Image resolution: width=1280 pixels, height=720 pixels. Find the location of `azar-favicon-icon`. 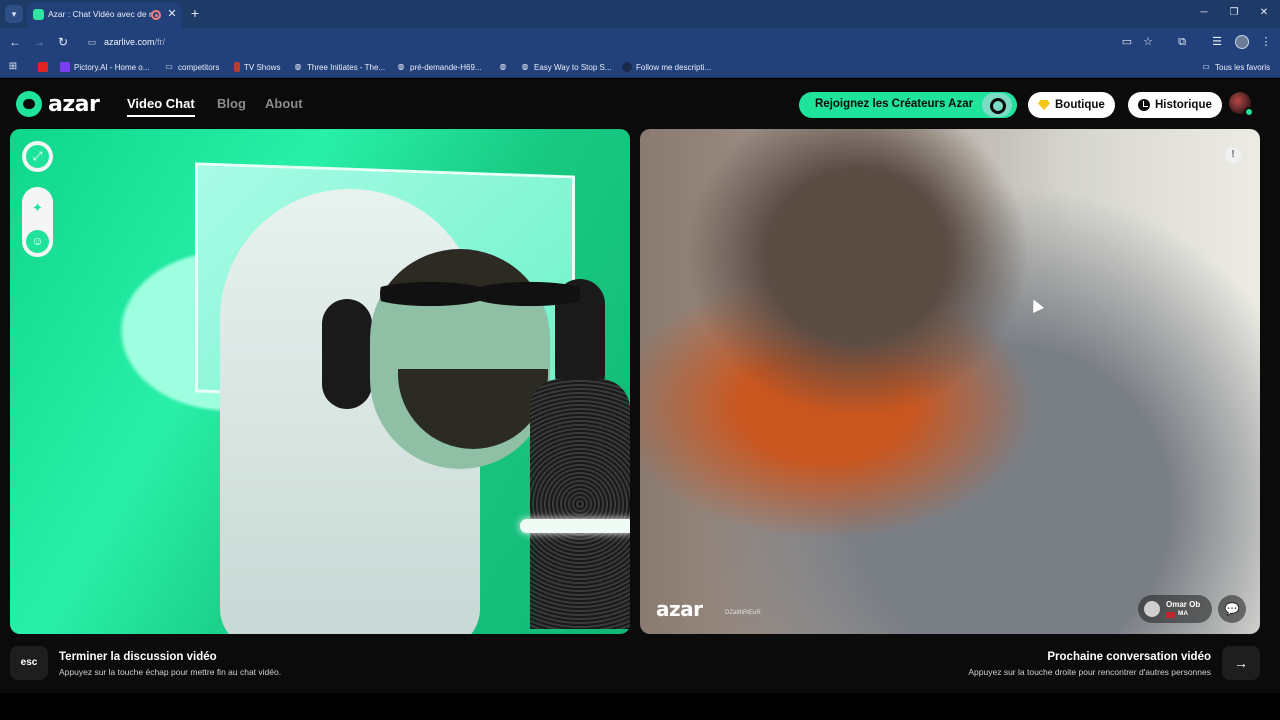

azar-favicon-icon is located at coordinates (38, 14).